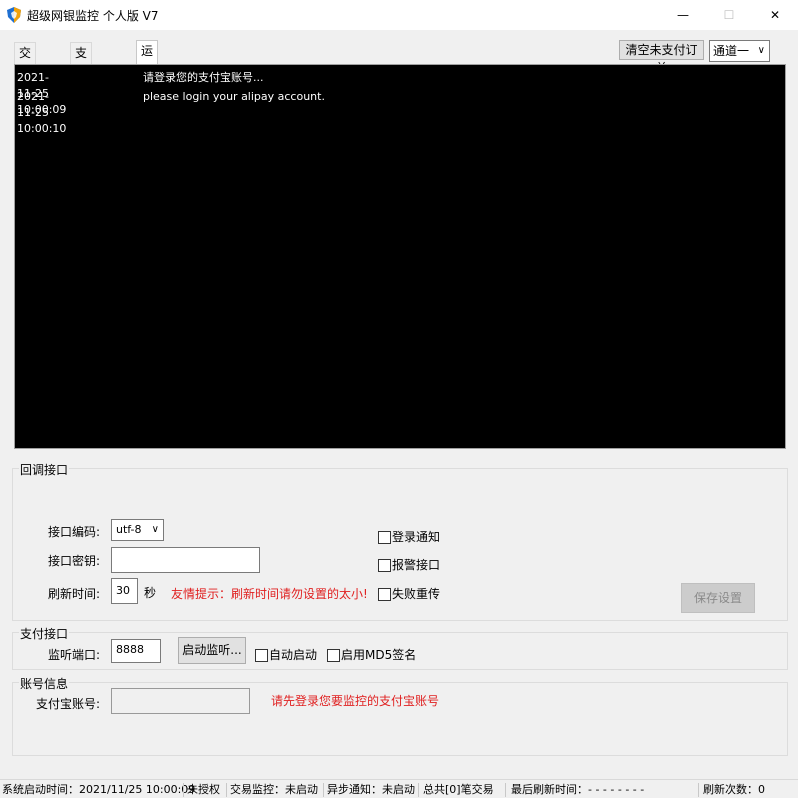 The image size is (798, 798). Describe the element at coordinates (93, 16) in the screenshot. I see `window-title: 超级网银监控 个人版 V7` at that location.